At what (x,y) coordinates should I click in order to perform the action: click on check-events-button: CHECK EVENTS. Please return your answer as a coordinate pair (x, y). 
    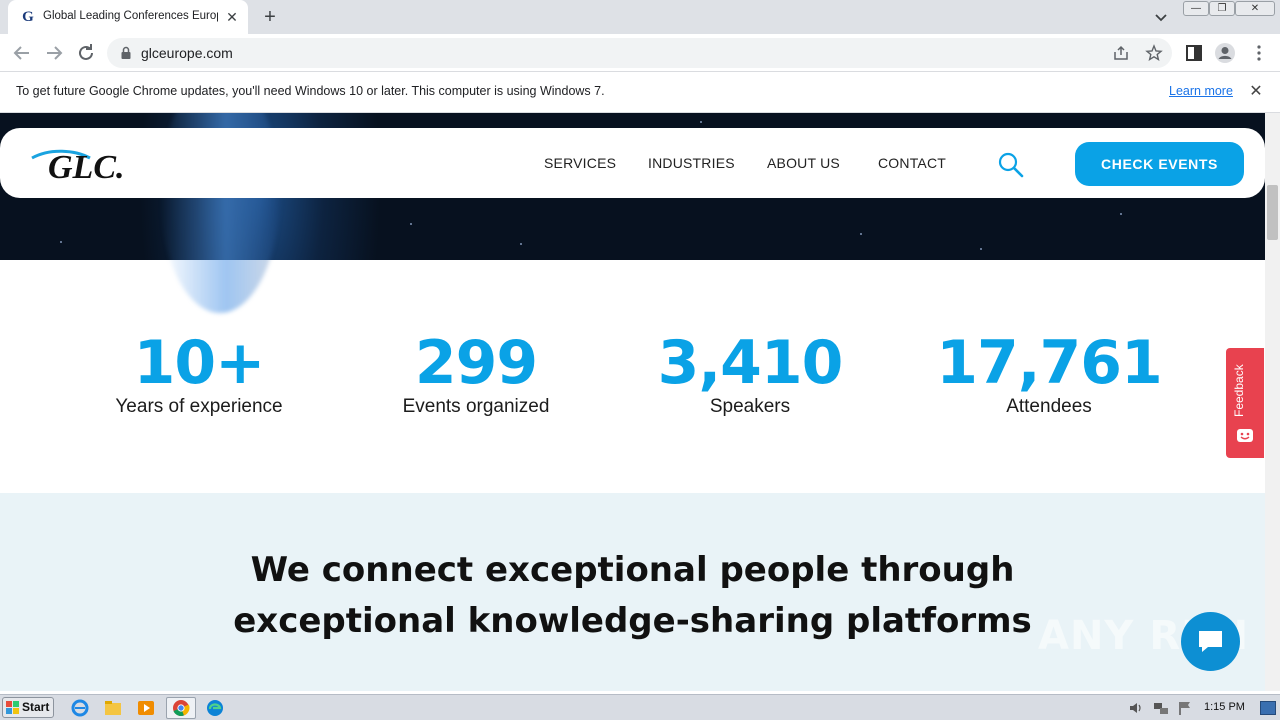
    Looking at the image, I should click on (1159, 164).